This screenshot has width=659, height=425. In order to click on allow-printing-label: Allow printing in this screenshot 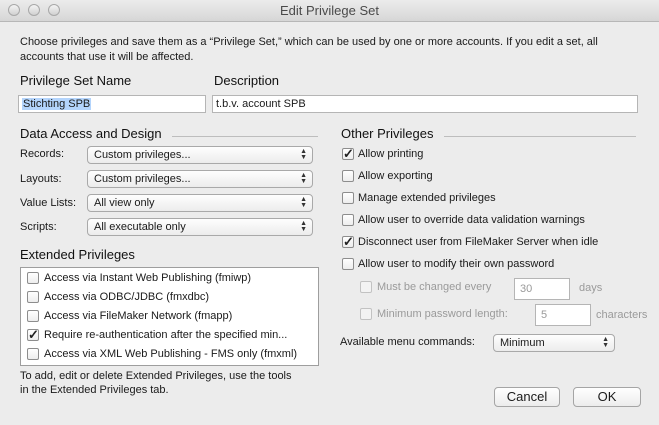, I will do `click(391, 154)`.